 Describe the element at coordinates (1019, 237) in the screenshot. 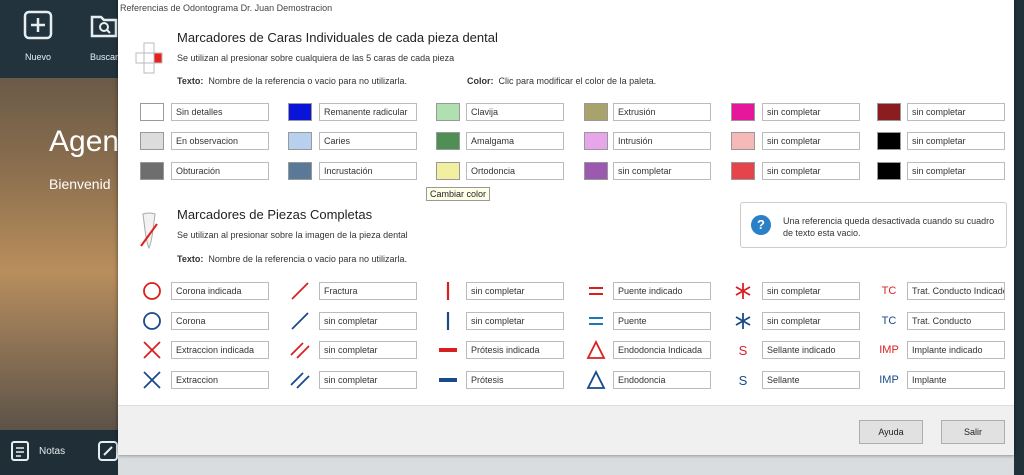

I see `background-right-strip` at that location.